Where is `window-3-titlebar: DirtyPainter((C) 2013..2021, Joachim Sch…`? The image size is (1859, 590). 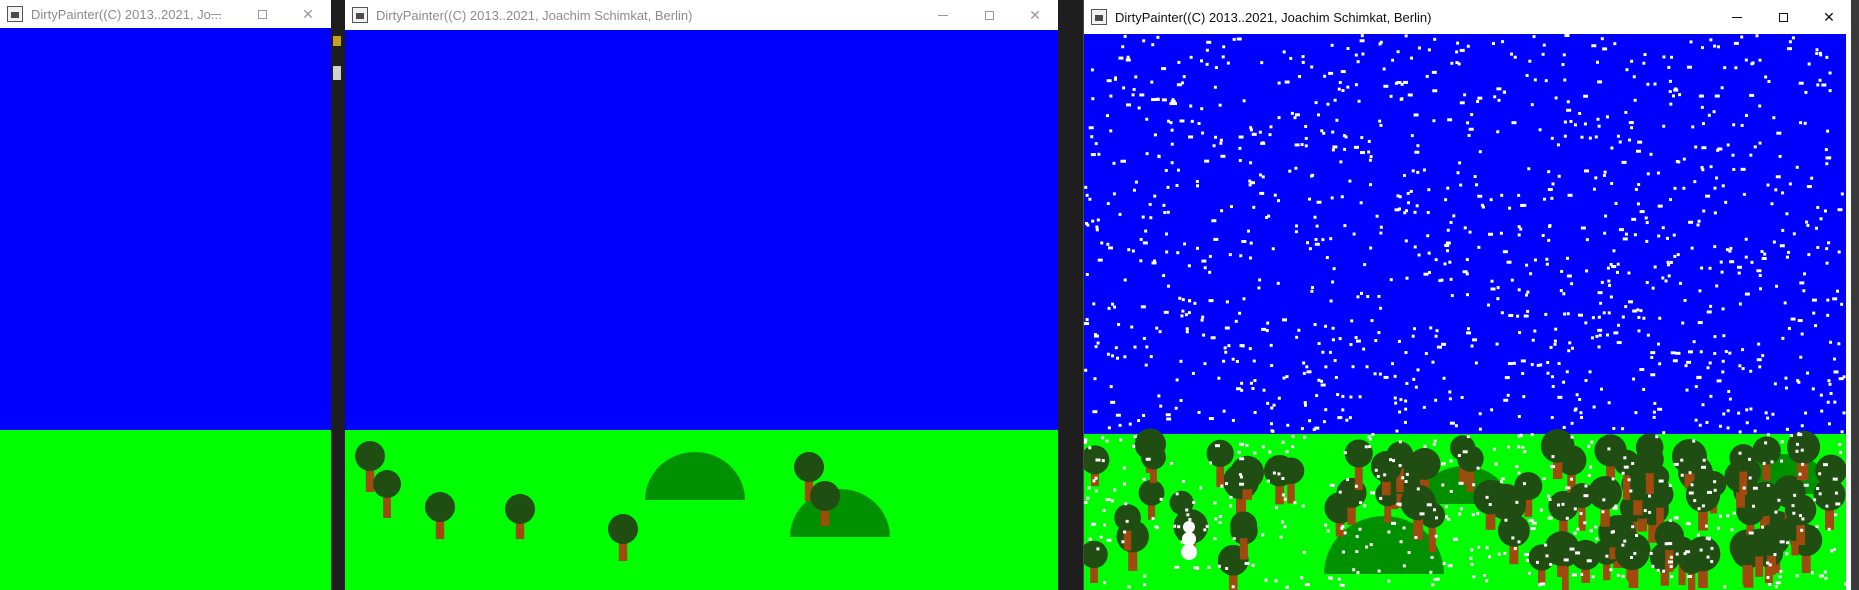 window-3-titlebar: DirtyPainter((C) 2013..2021, Joachim Sch… is located at coordinates (1468, 17).